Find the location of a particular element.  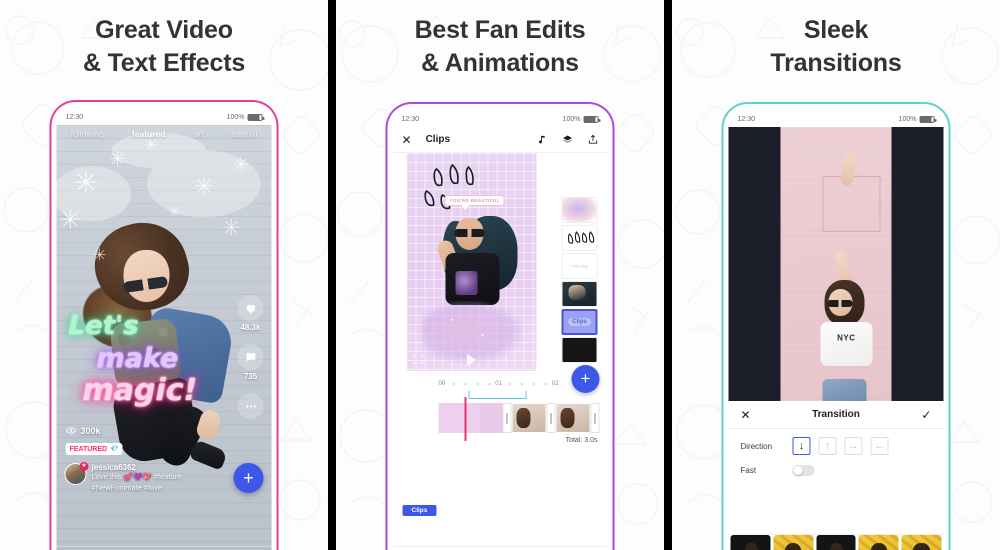

clips-tab-tag: Clips is located at coordinates (419, 510).